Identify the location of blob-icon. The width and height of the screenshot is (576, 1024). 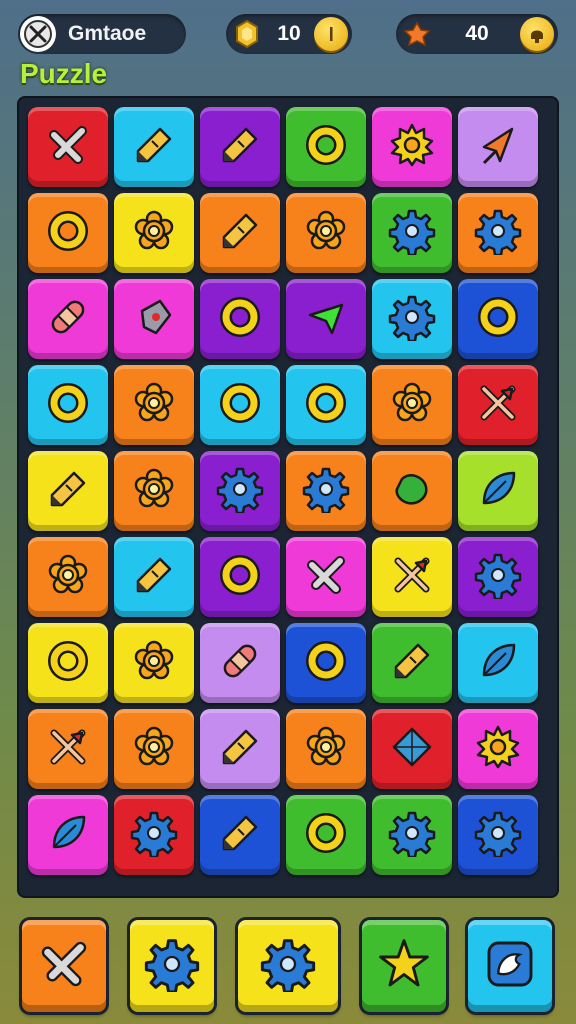
(412, 491).